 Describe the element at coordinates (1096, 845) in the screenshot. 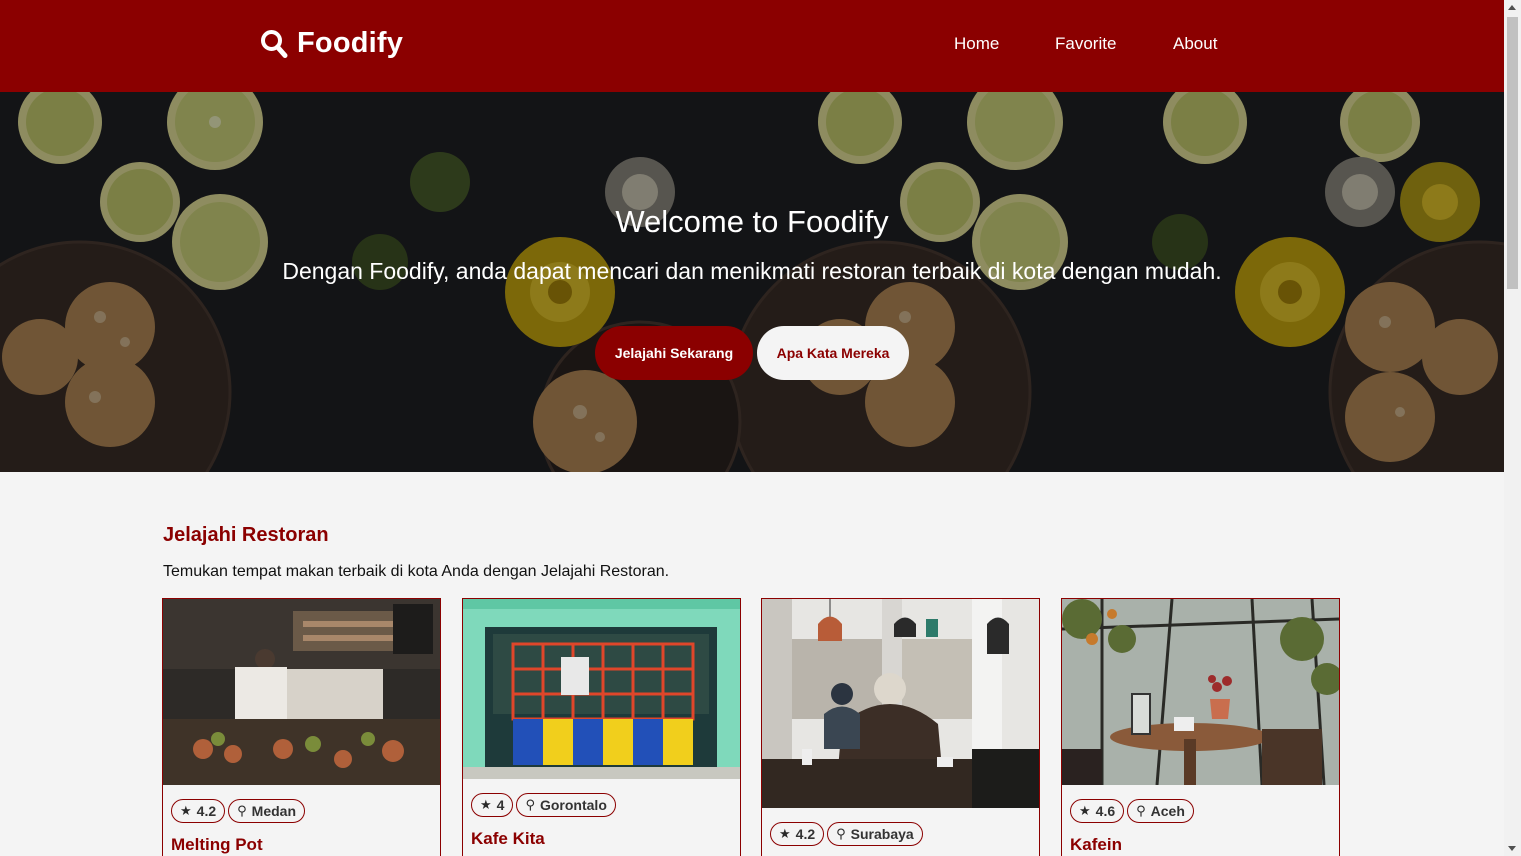

I see `restaurant-name: Kafein` at that location.